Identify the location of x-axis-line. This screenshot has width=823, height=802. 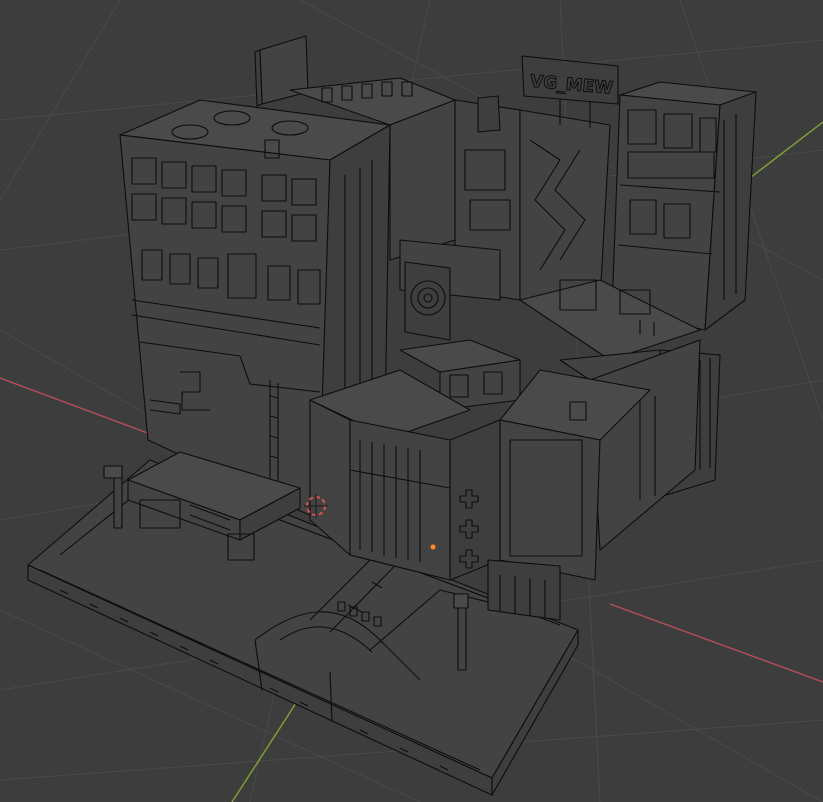
(75, 406).